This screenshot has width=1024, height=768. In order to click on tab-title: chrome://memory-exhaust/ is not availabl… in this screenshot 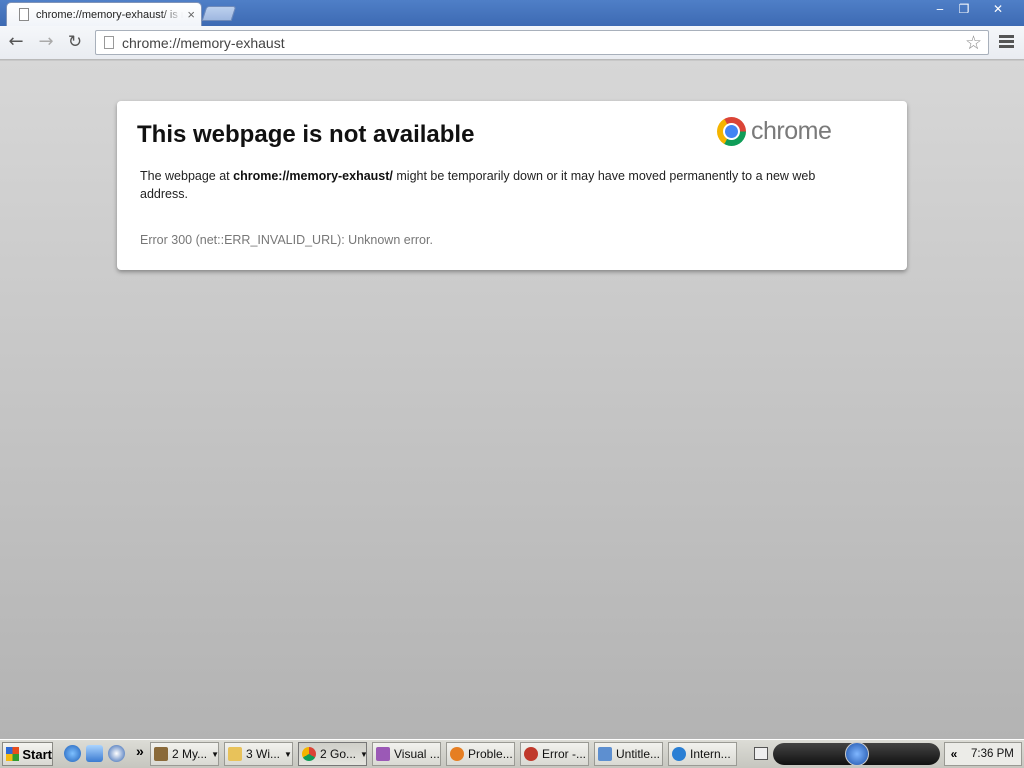, I will do `click(109, 14)`.